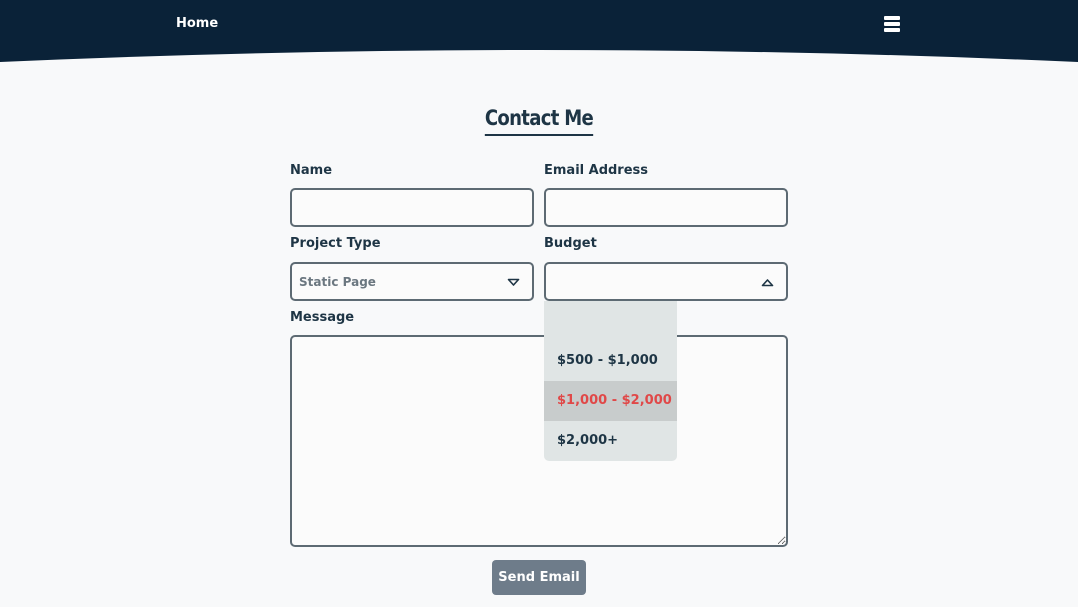 The width and height of the screenshot is (1078, 607). Describe the element at coordinates (337, 282) in the screenshot. I see `project-type-value: Static Page` at that location.